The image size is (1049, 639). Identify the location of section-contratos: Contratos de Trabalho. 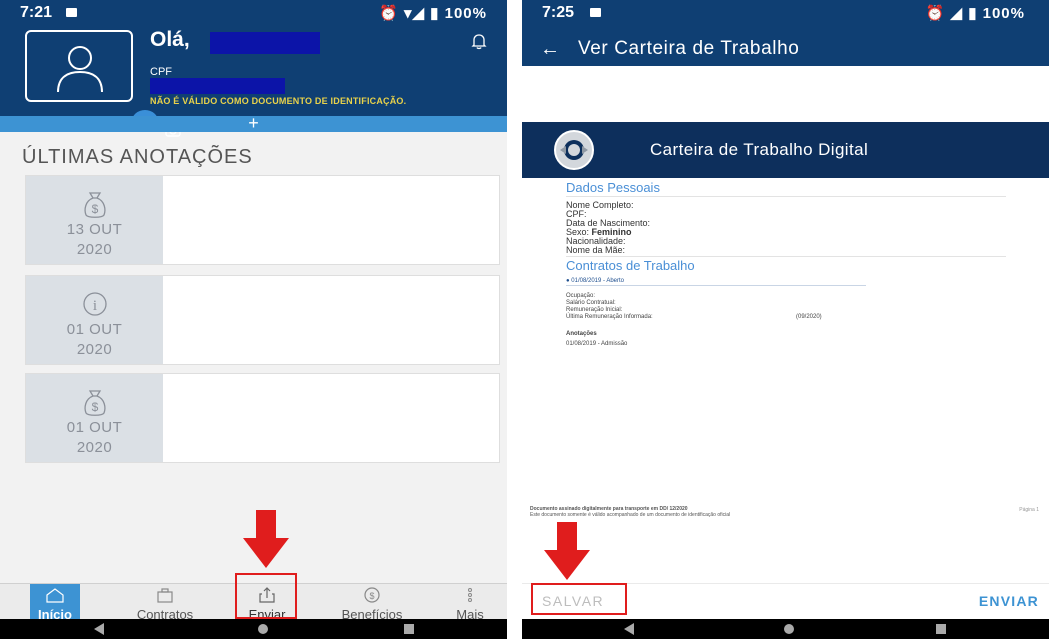
(630, 265).